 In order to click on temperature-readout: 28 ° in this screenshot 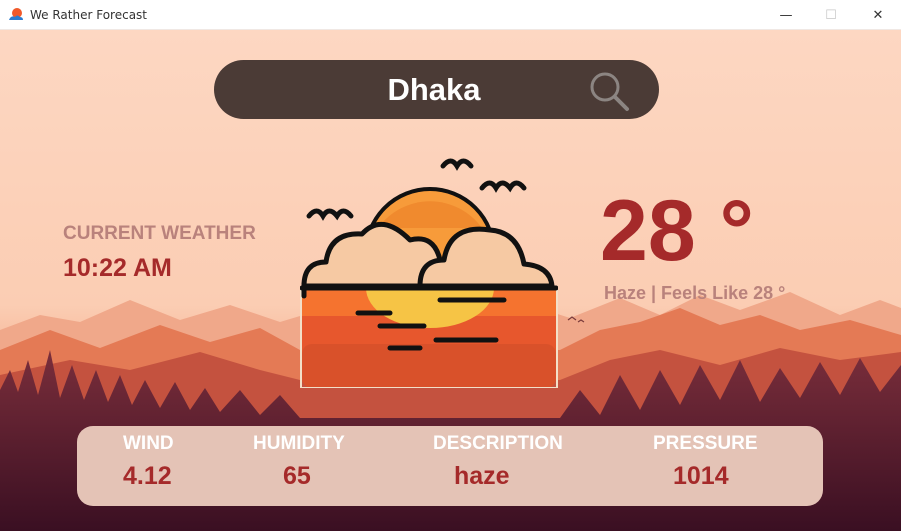, I will do `click(677, 231)`.